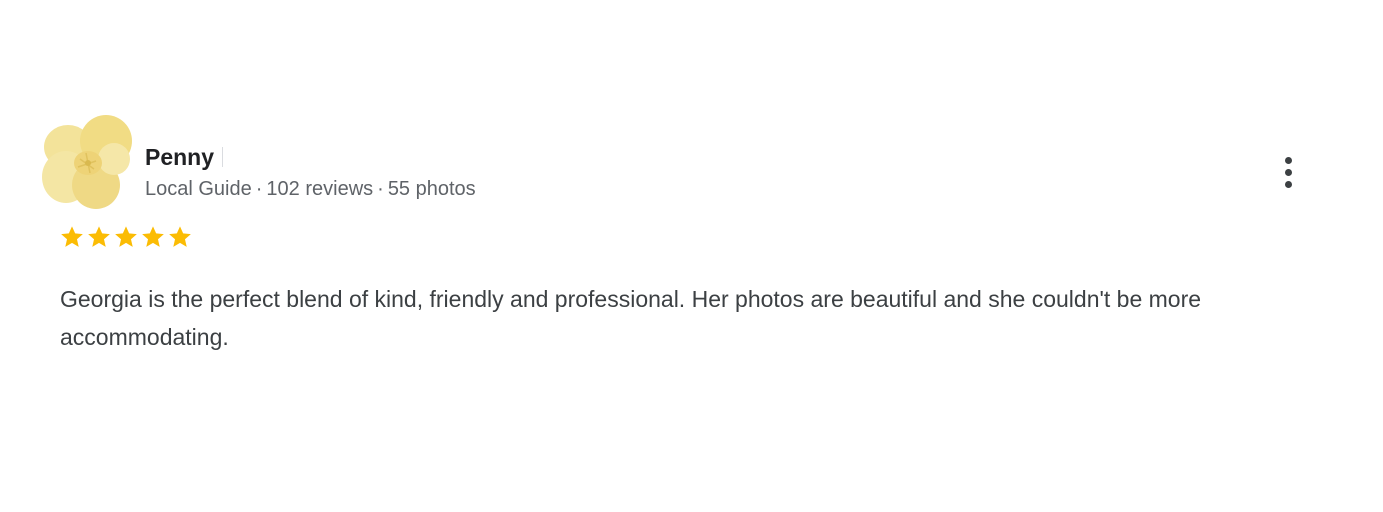 The image size is (1383, 512). What do you see at coordinates (320, 189) in the screenshot?
I see `reviews-count: 102 reviews` at bounding box center [320, 189].